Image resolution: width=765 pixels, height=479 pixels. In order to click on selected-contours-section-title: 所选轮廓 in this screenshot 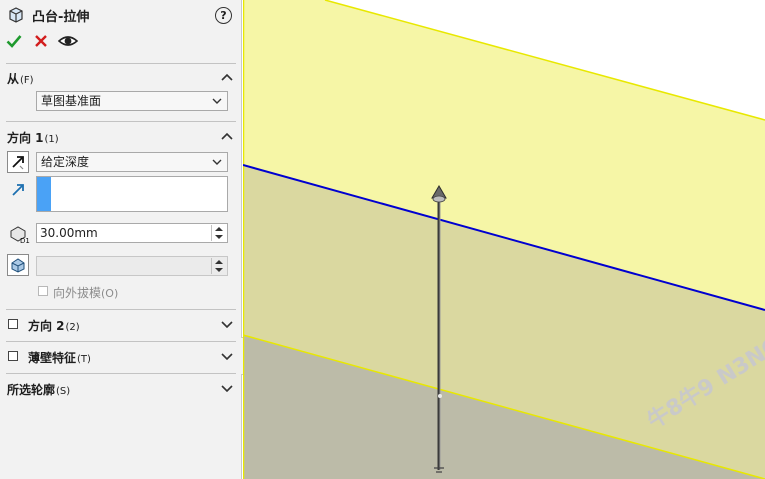, I will do `click(31, 390)`.